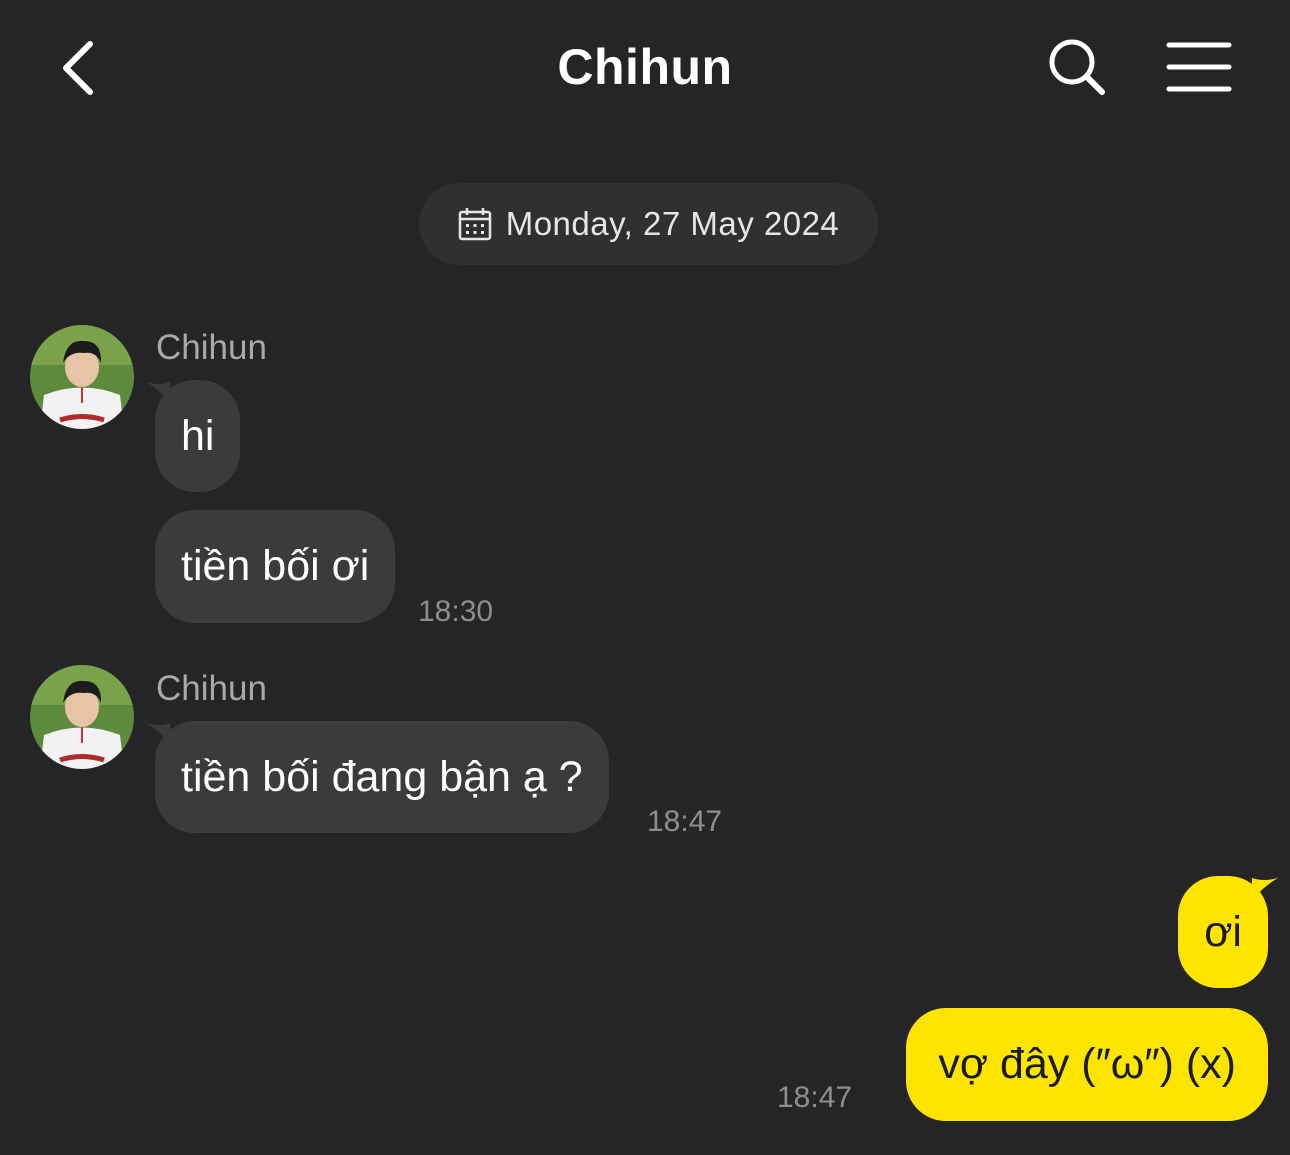 The width and height of the screenshot is (1290, 1155). Describe the element at coordinates (382, 777) in the screenshot. I see `message-bubble: tiền bối đang bận ạ ?` at that location.